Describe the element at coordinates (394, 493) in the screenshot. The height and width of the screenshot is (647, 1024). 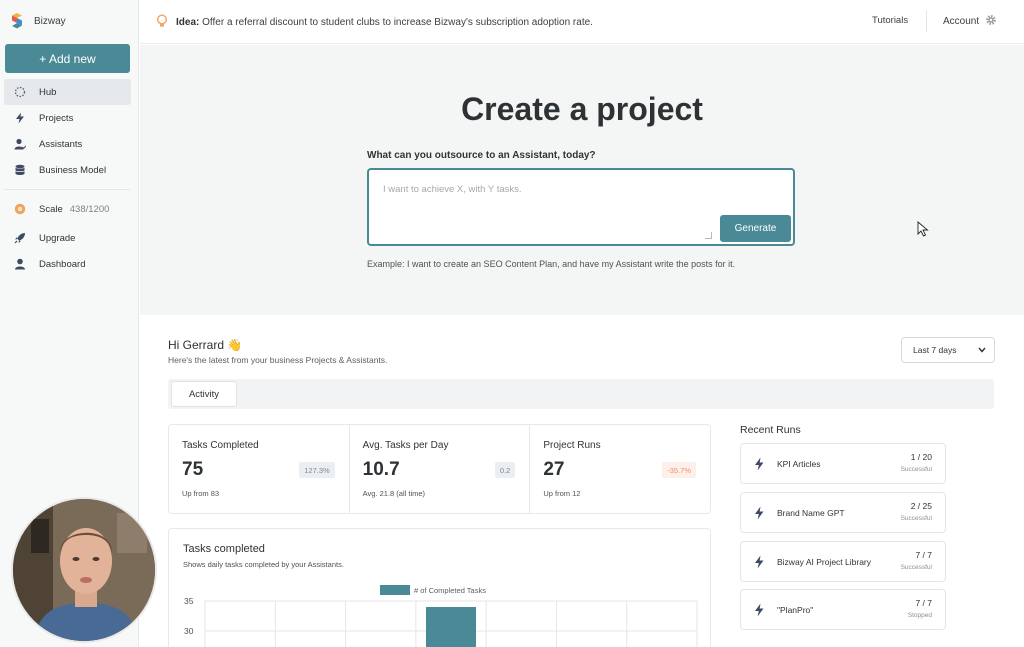
I see `stat-sub: Avg. 21.8 (all time)` at that location.